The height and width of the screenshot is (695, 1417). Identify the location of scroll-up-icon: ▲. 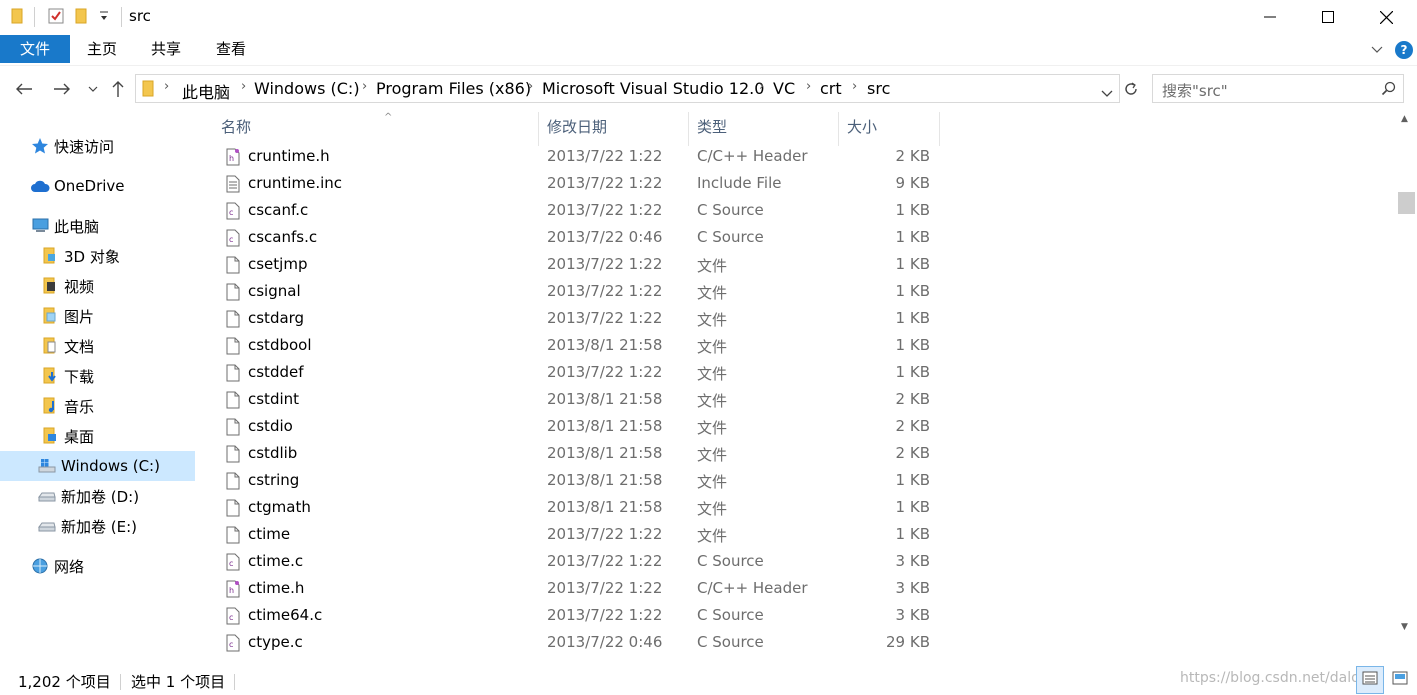
(1404, 119).